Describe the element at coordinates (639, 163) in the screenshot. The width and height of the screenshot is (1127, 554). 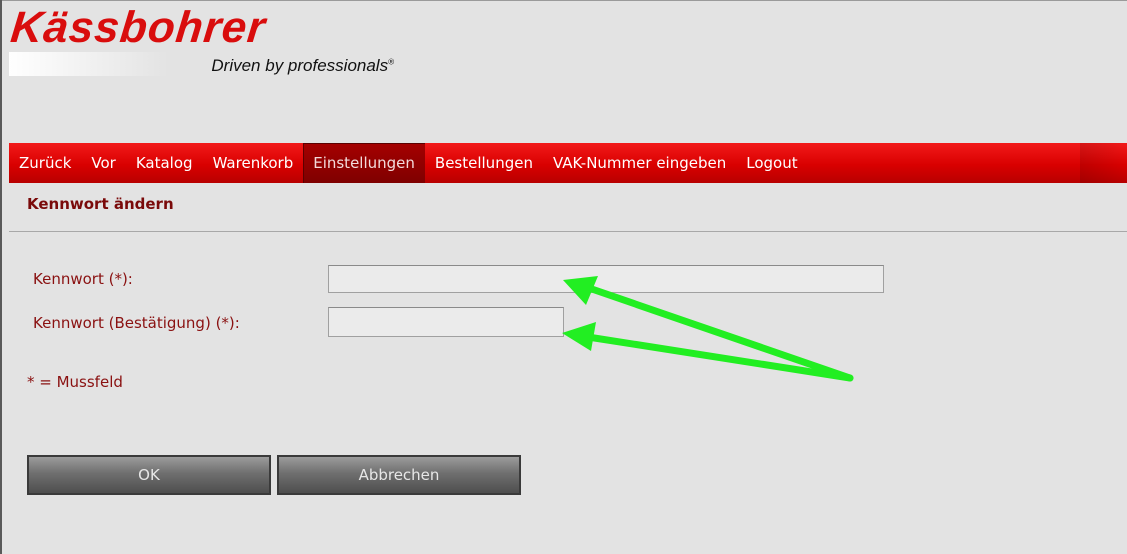
I see `nav-vak-number: VAK-Nummer eingeben` at that location.